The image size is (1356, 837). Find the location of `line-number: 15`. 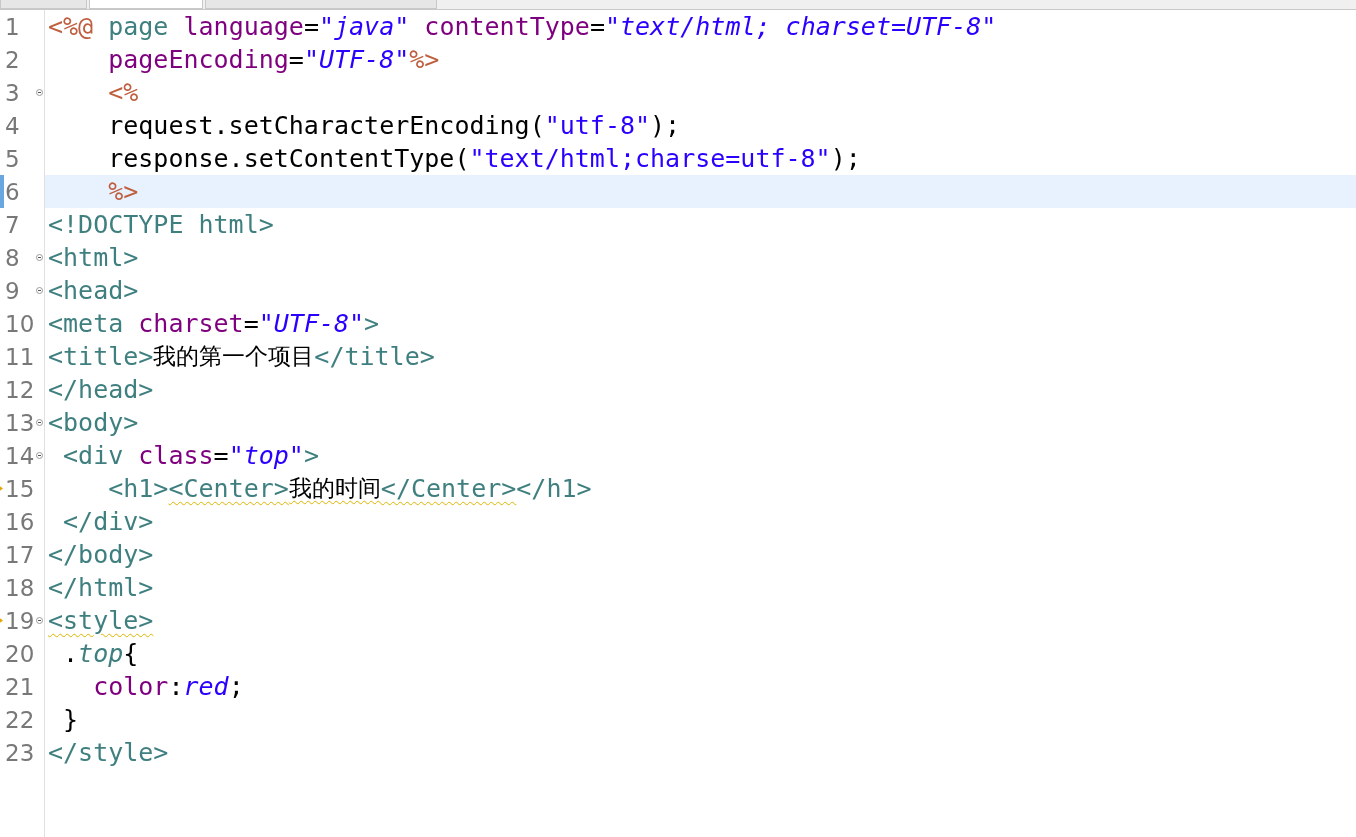

line-number: 15 is located at coordinates (20, 488).